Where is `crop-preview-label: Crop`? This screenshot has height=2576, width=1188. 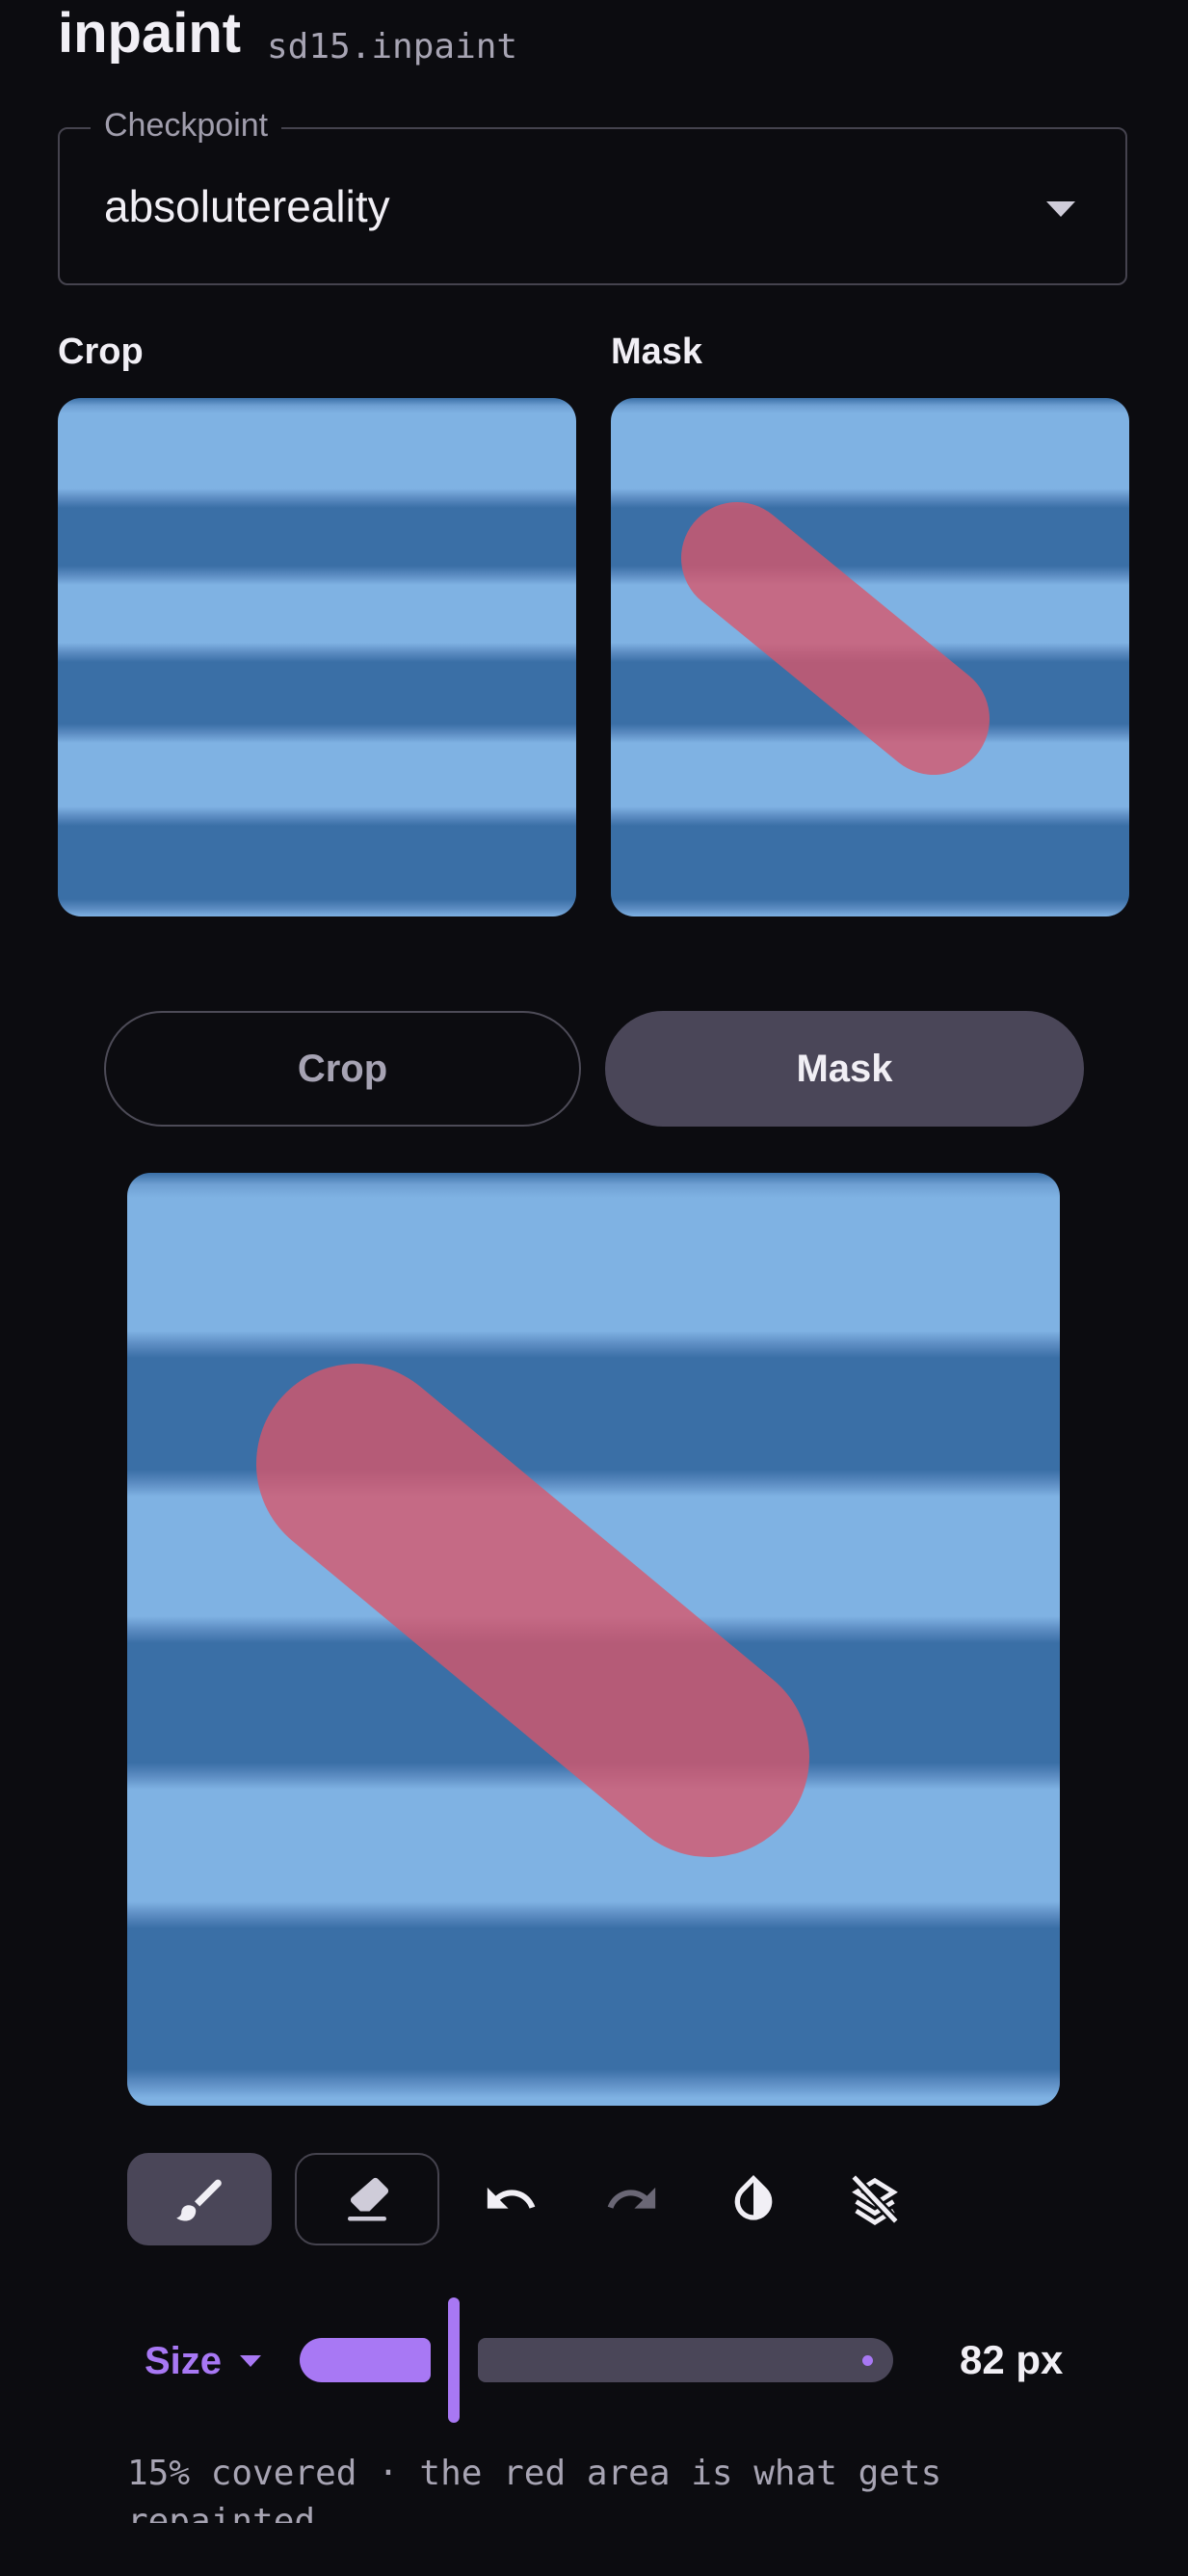 crop-preview-label: Crop is located at coordinates (101, 352).